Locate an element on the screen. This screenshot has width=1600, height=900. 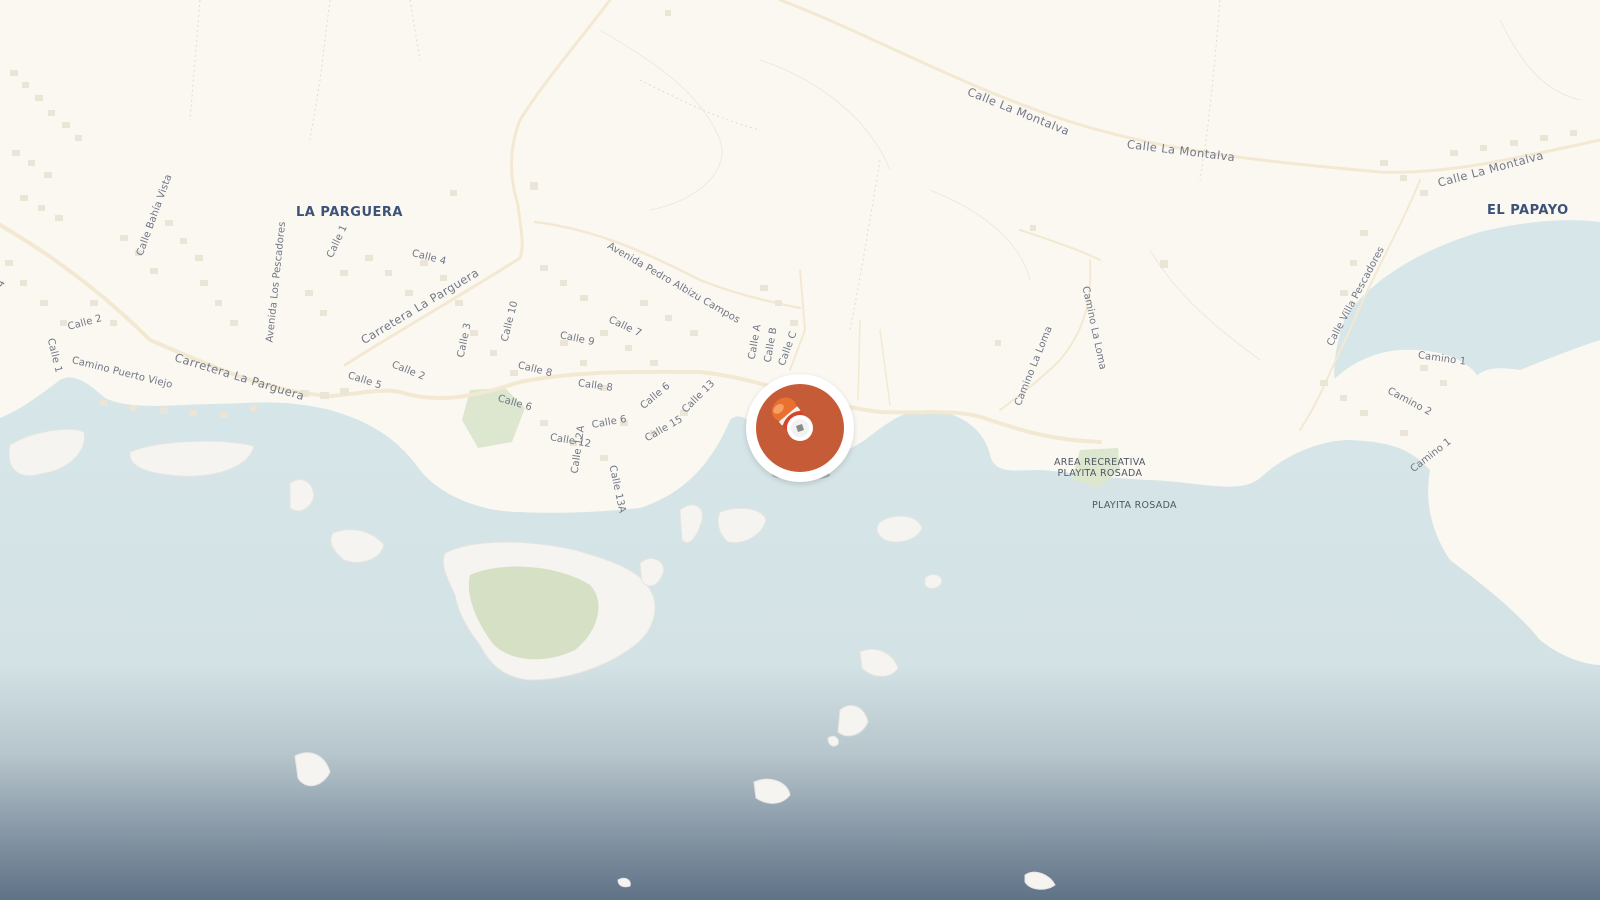
poi-label-playita-rosada: PLAYITA ROSADA is located at coordinates (1134, 505).